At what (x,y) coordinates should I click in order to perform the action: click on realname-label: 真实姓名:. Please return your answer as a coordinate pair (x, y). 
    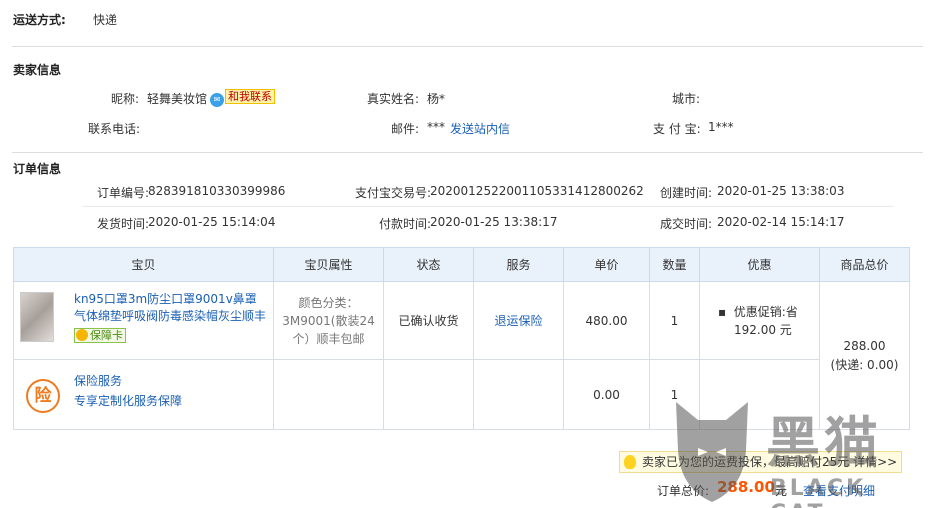
    Looking at the image, I should click on (393, 99).